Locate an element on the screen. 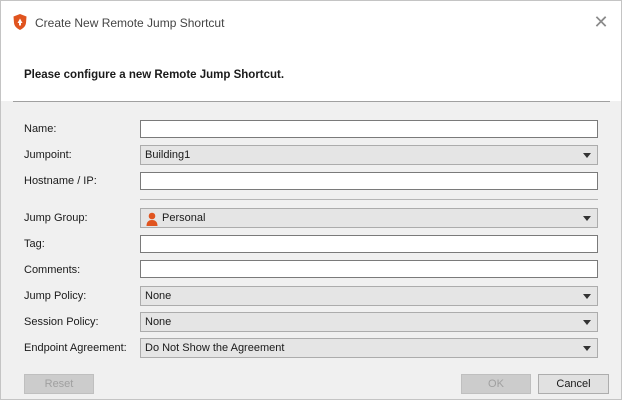  header-divider is located at coordinates (311, 101).